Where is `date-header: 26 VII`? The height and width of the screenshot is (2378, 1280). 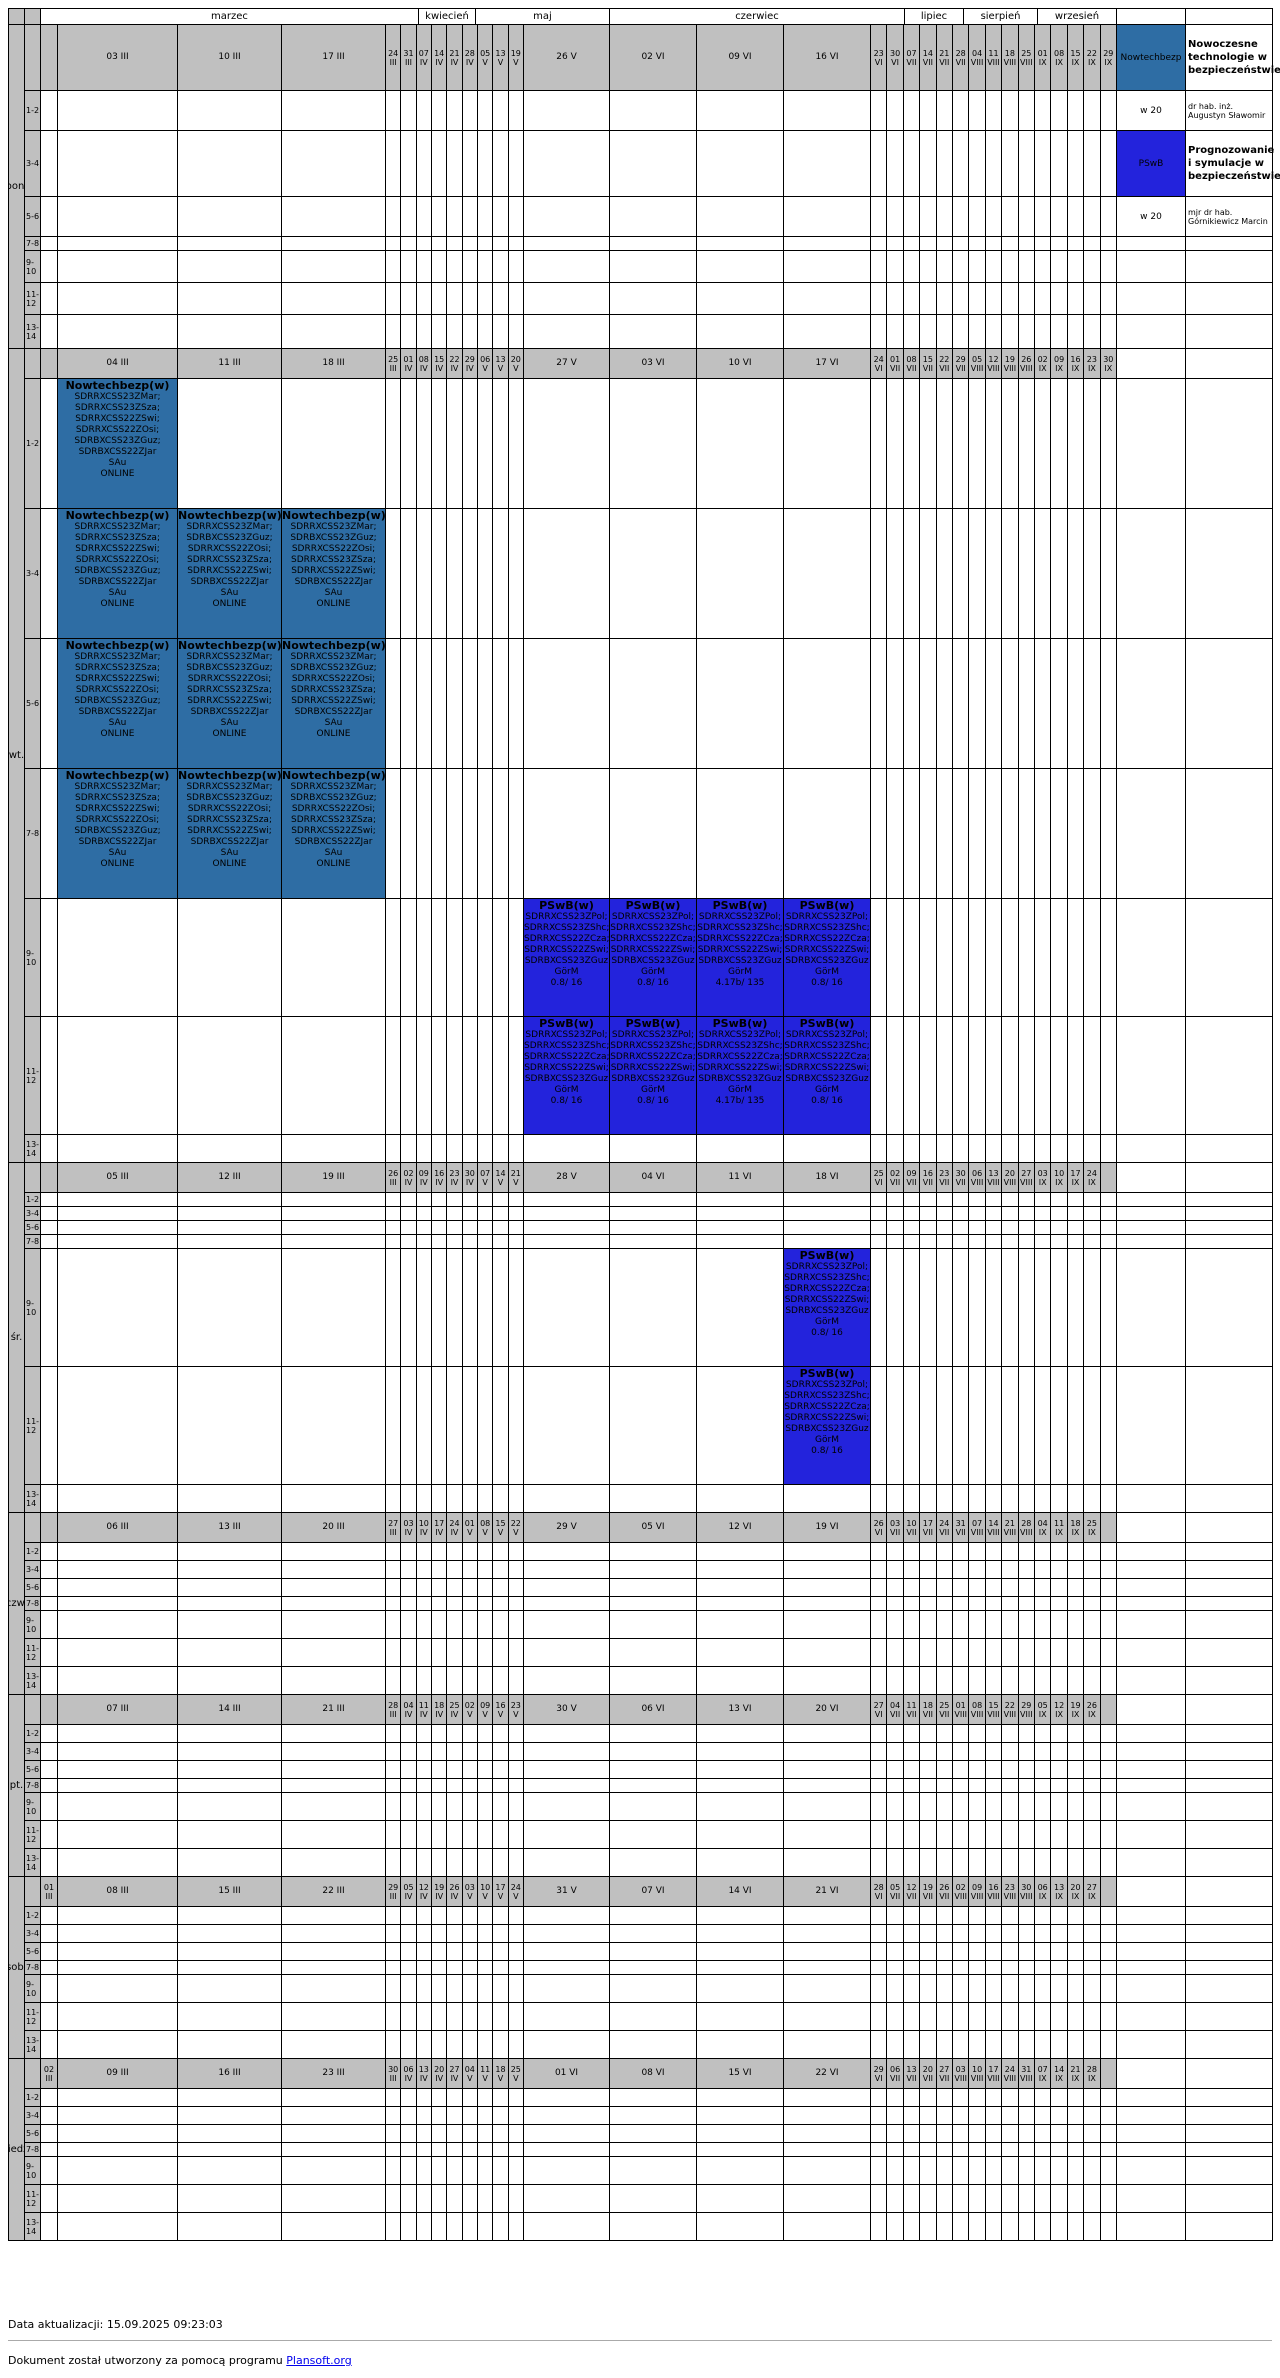 date-header: 26 VII is located at coordinates (944, 1891).